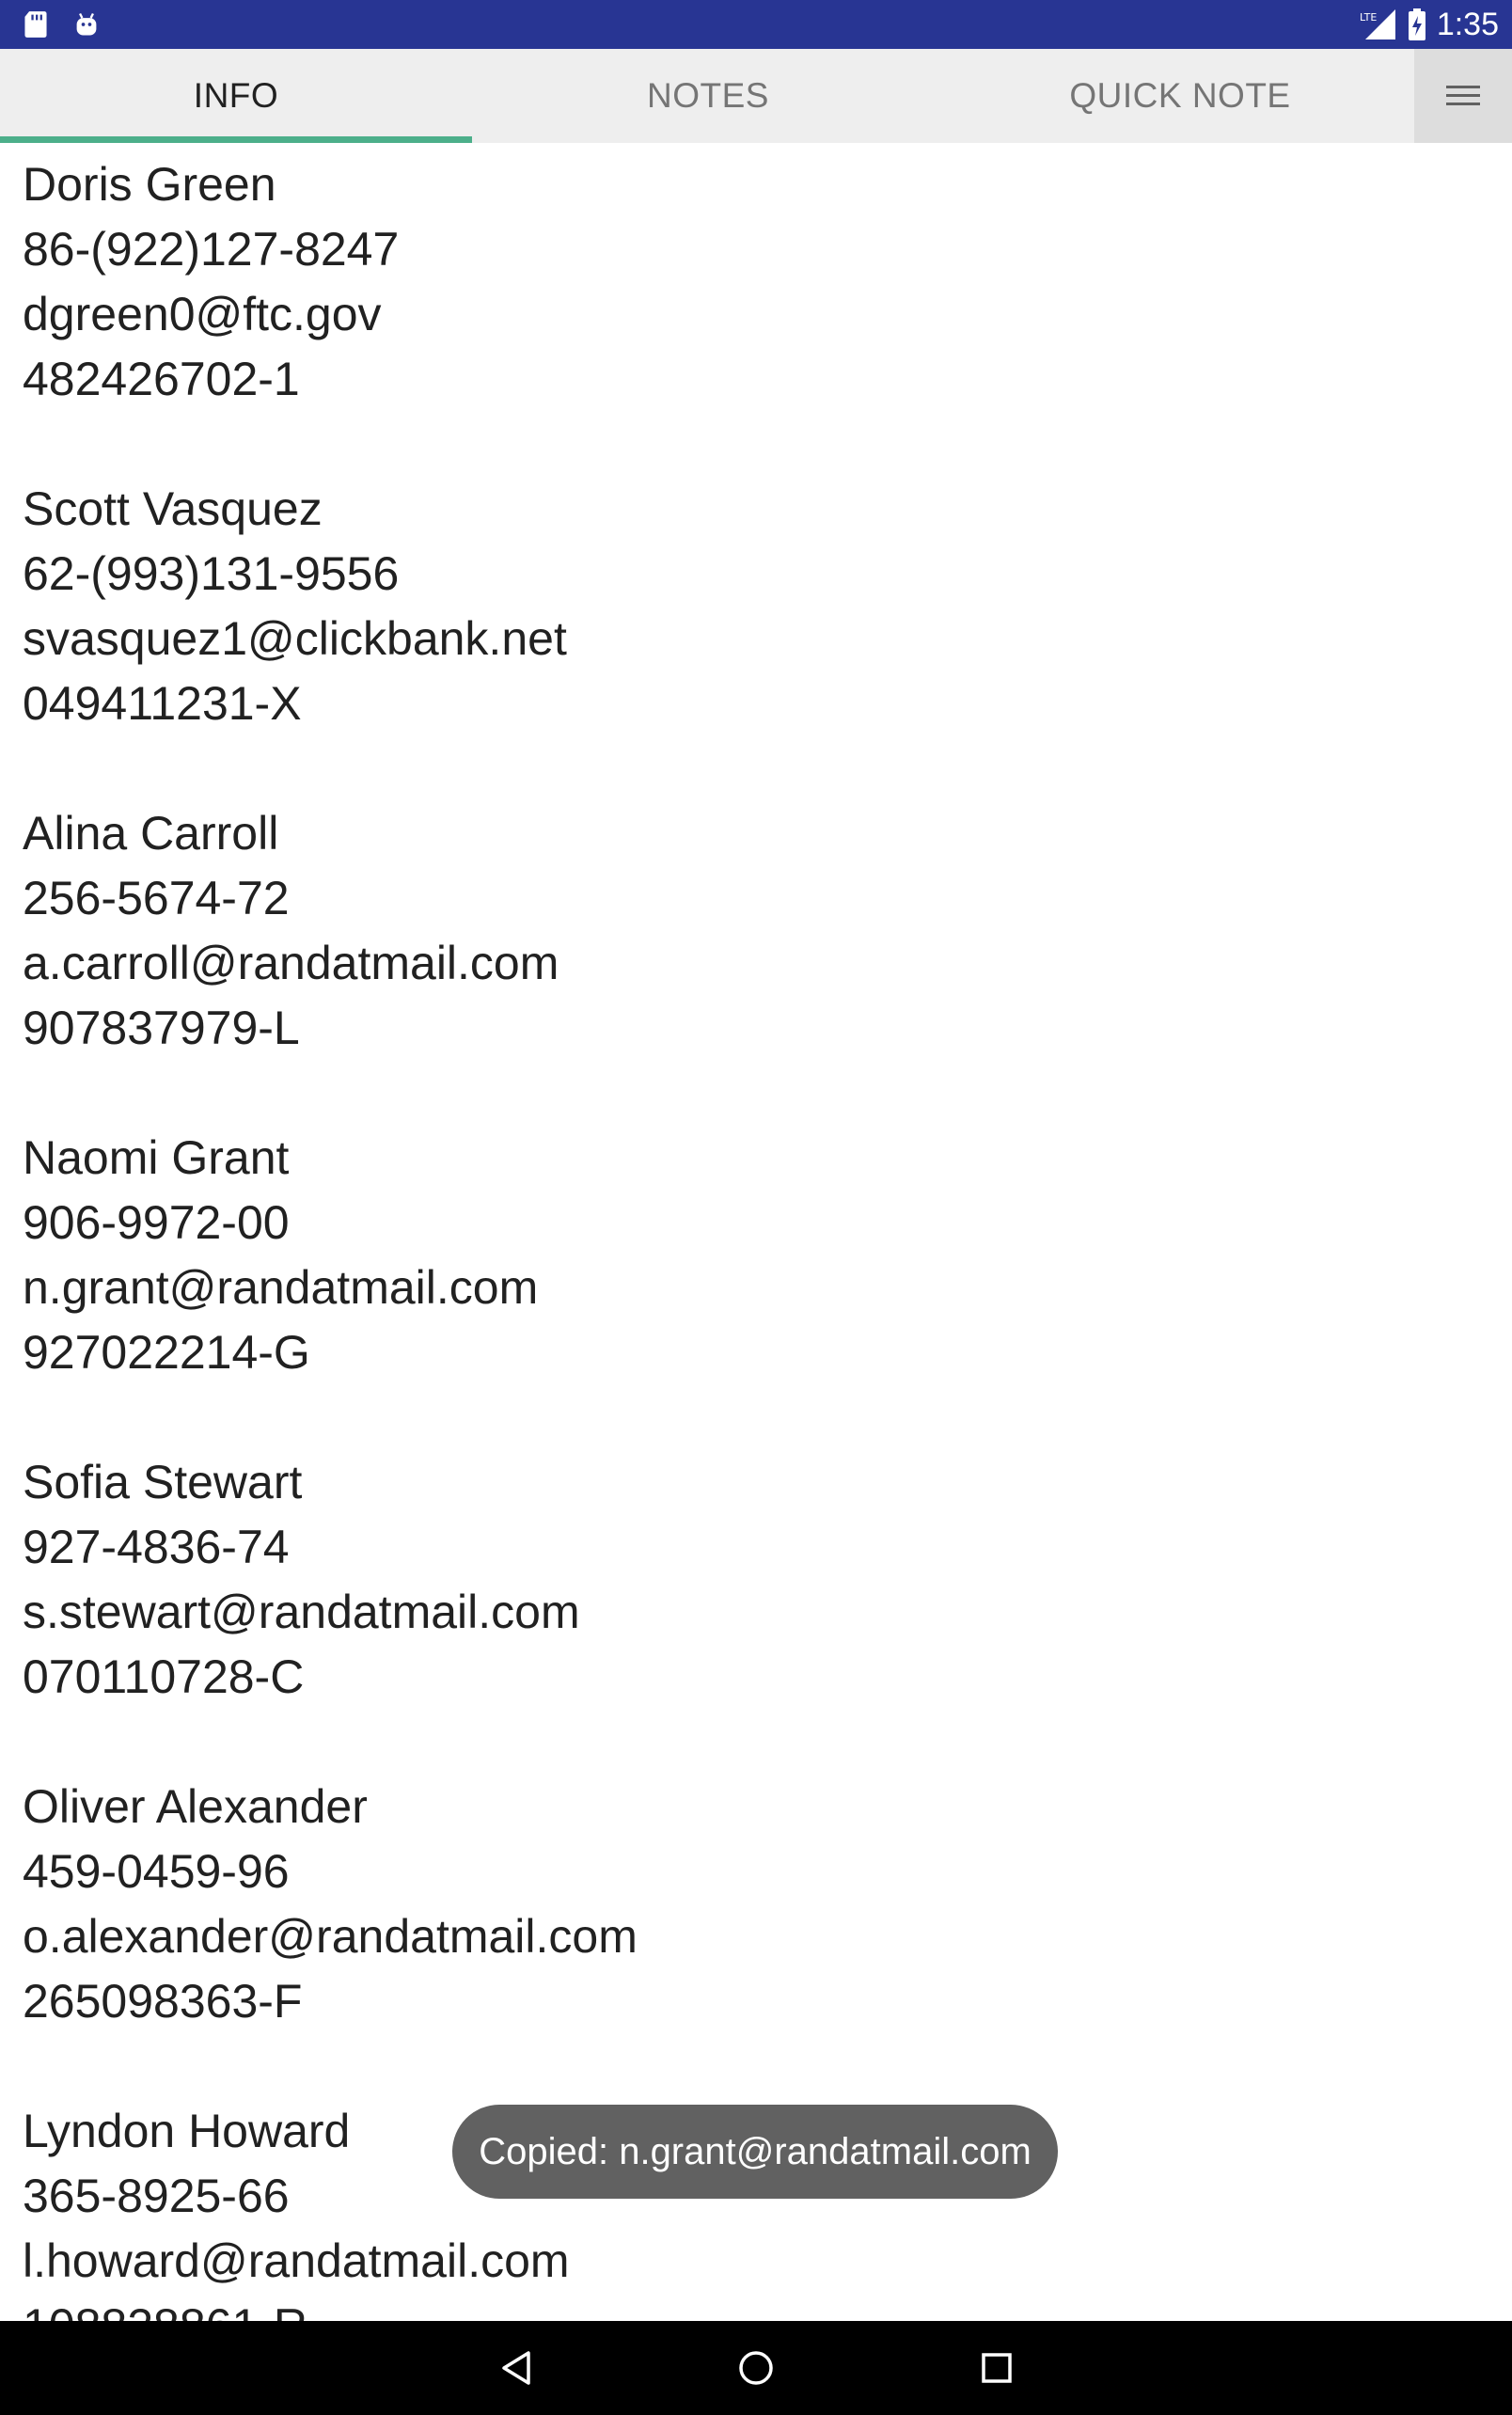 Image resolution: width=1512 pixels, height=2415 pixels. What do you see at coordinates (756, 24) in the screenshot?
I see `status-bar: LTE 1:35` at bounding box center [756, 24].